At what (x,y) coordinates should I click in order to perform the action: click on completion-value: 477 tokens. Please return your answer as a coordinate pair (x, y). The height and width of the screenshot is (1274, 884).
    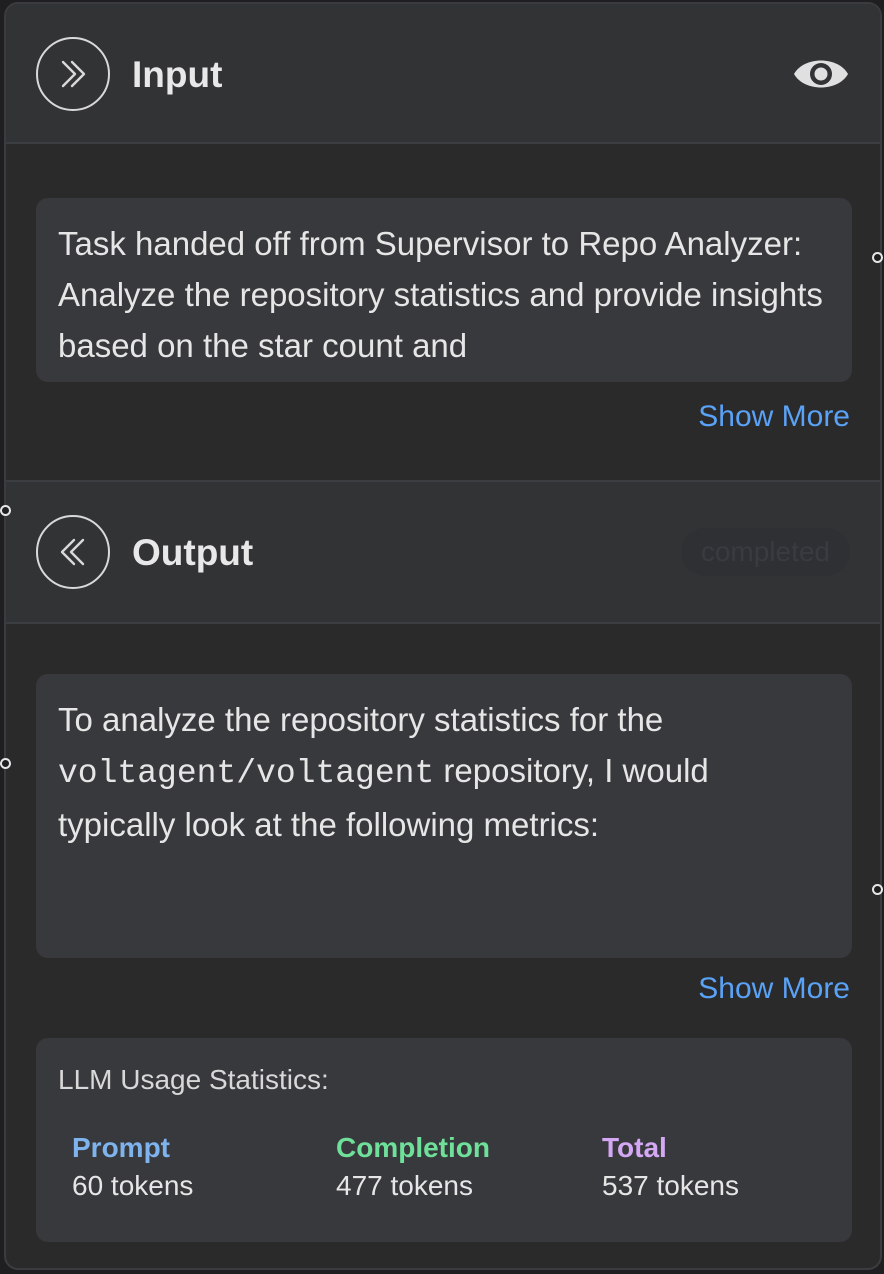
    Looking at the image, I should click on (404, 1185).